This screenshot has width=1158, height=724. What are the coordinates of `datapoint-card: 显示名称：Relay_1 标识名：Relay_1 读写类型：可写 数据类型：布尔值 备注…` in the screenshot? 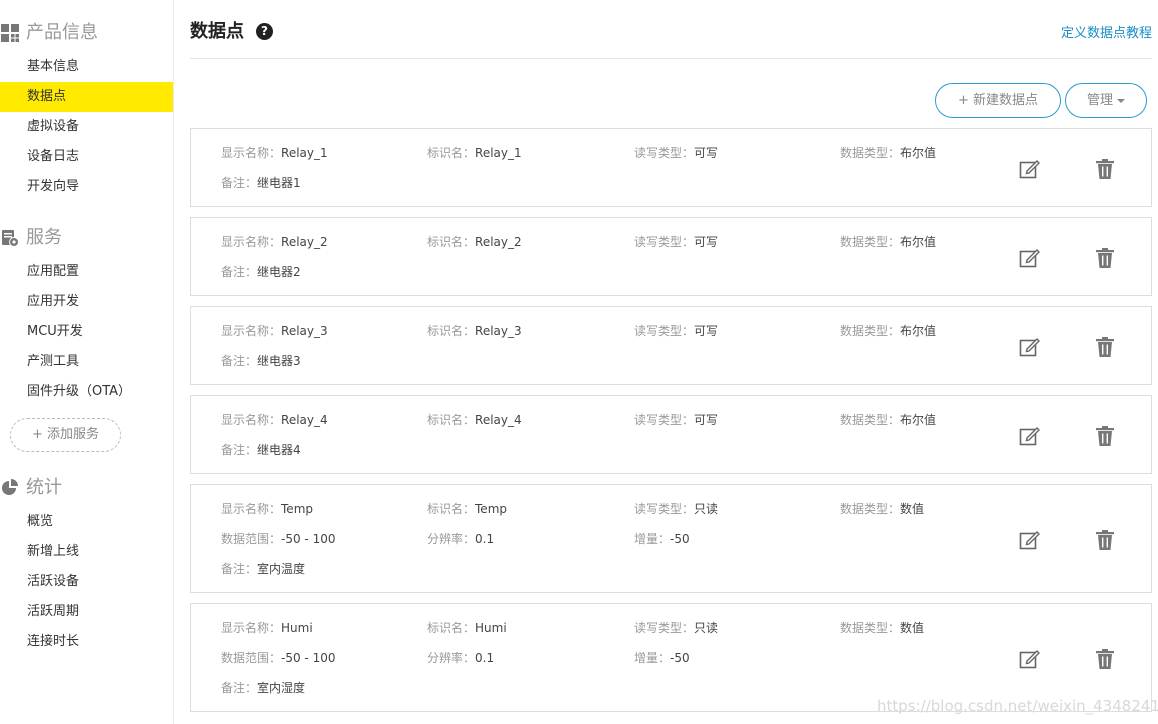 It's located at (671, 167).